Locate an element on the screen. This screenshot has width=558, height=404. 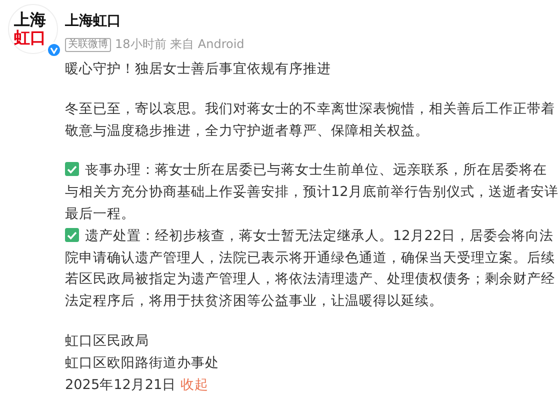
post-date: 2025年12月21日 is located at coordinates (120, 384).